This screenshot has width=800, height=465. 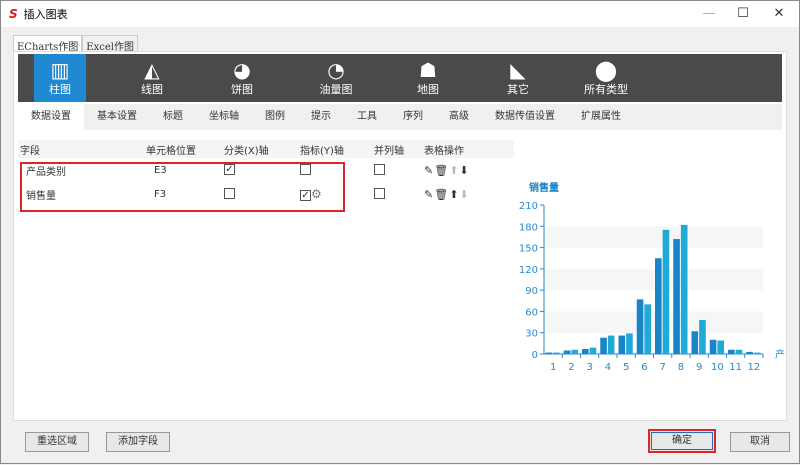 What do you see at coordinates (535, 355) in the screenshot?
I see `y-tick-label: 0` at bounding box center [535, 355].